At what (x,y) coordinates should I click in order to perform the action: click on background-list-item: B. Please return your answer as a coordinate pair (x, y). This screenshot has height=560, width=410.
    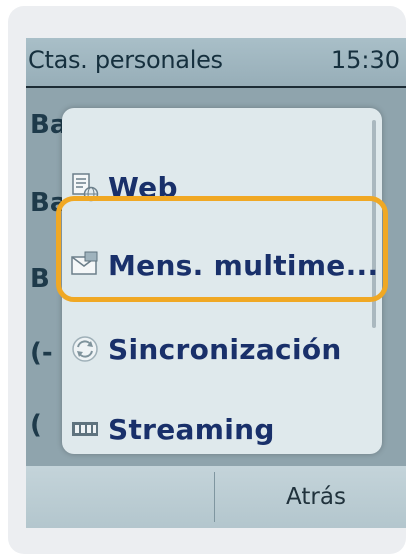
    Looking at the image, I should click on (40, 279).